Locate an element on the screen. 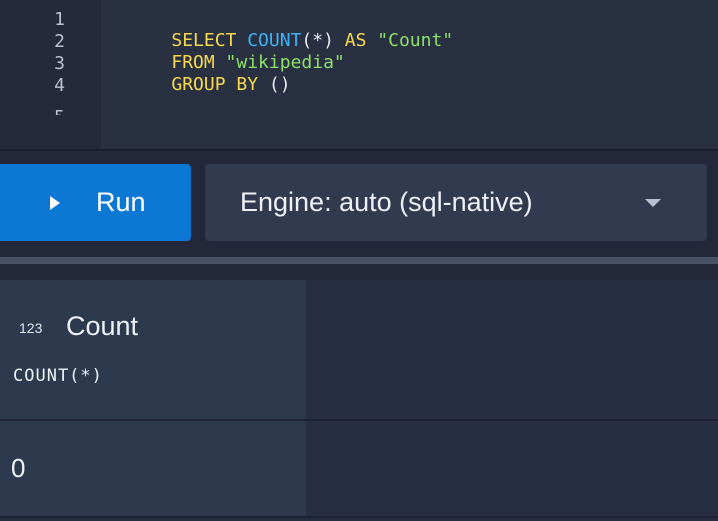  chevron-down-icon is located at coordinates (653, 203).